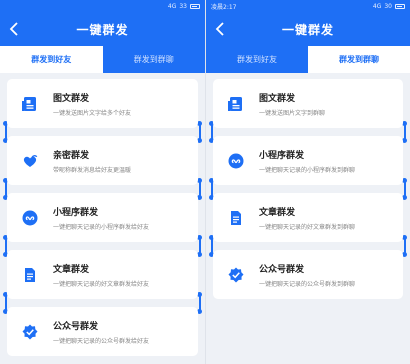 The image size is (410, 364). What do you see at coordinates (92, 170) in the screenshot?
I see `card-desc: 带昵称群发消息给好友更温暖` at bounding box center [92, 170].